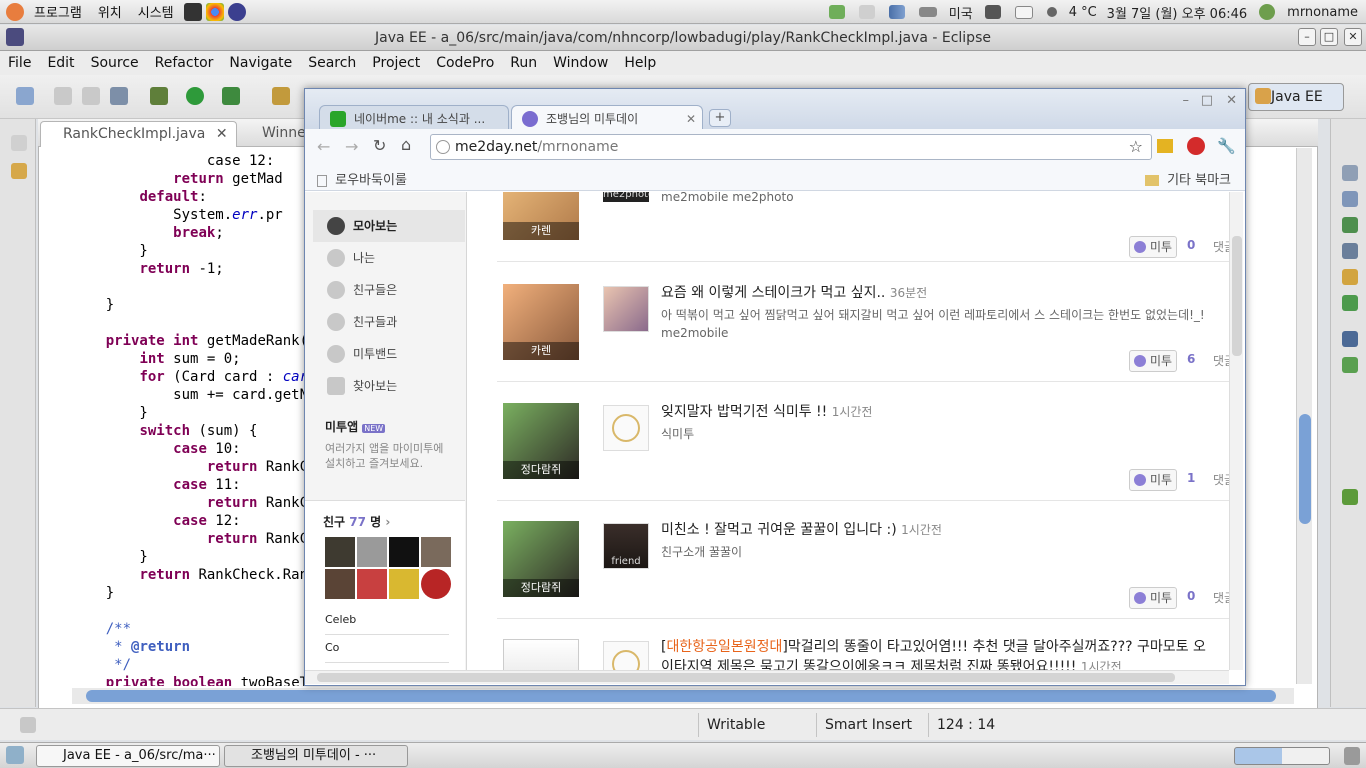 This screenshot has height=768, width=1366. Describe the element at coordinates (1350, 497) in the screenshot. I see `junit-icon` at that location.